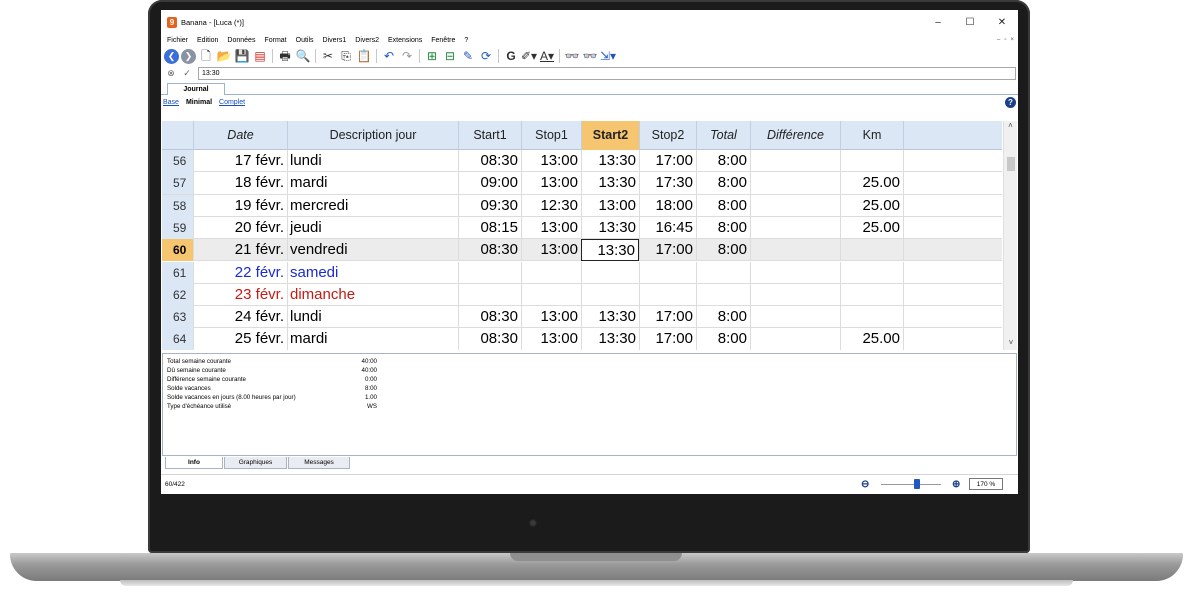  What do you see at coordinates (207, 40) in the screenshot?
I see `menu-edition: Edition` at bounding box center [207, 40].